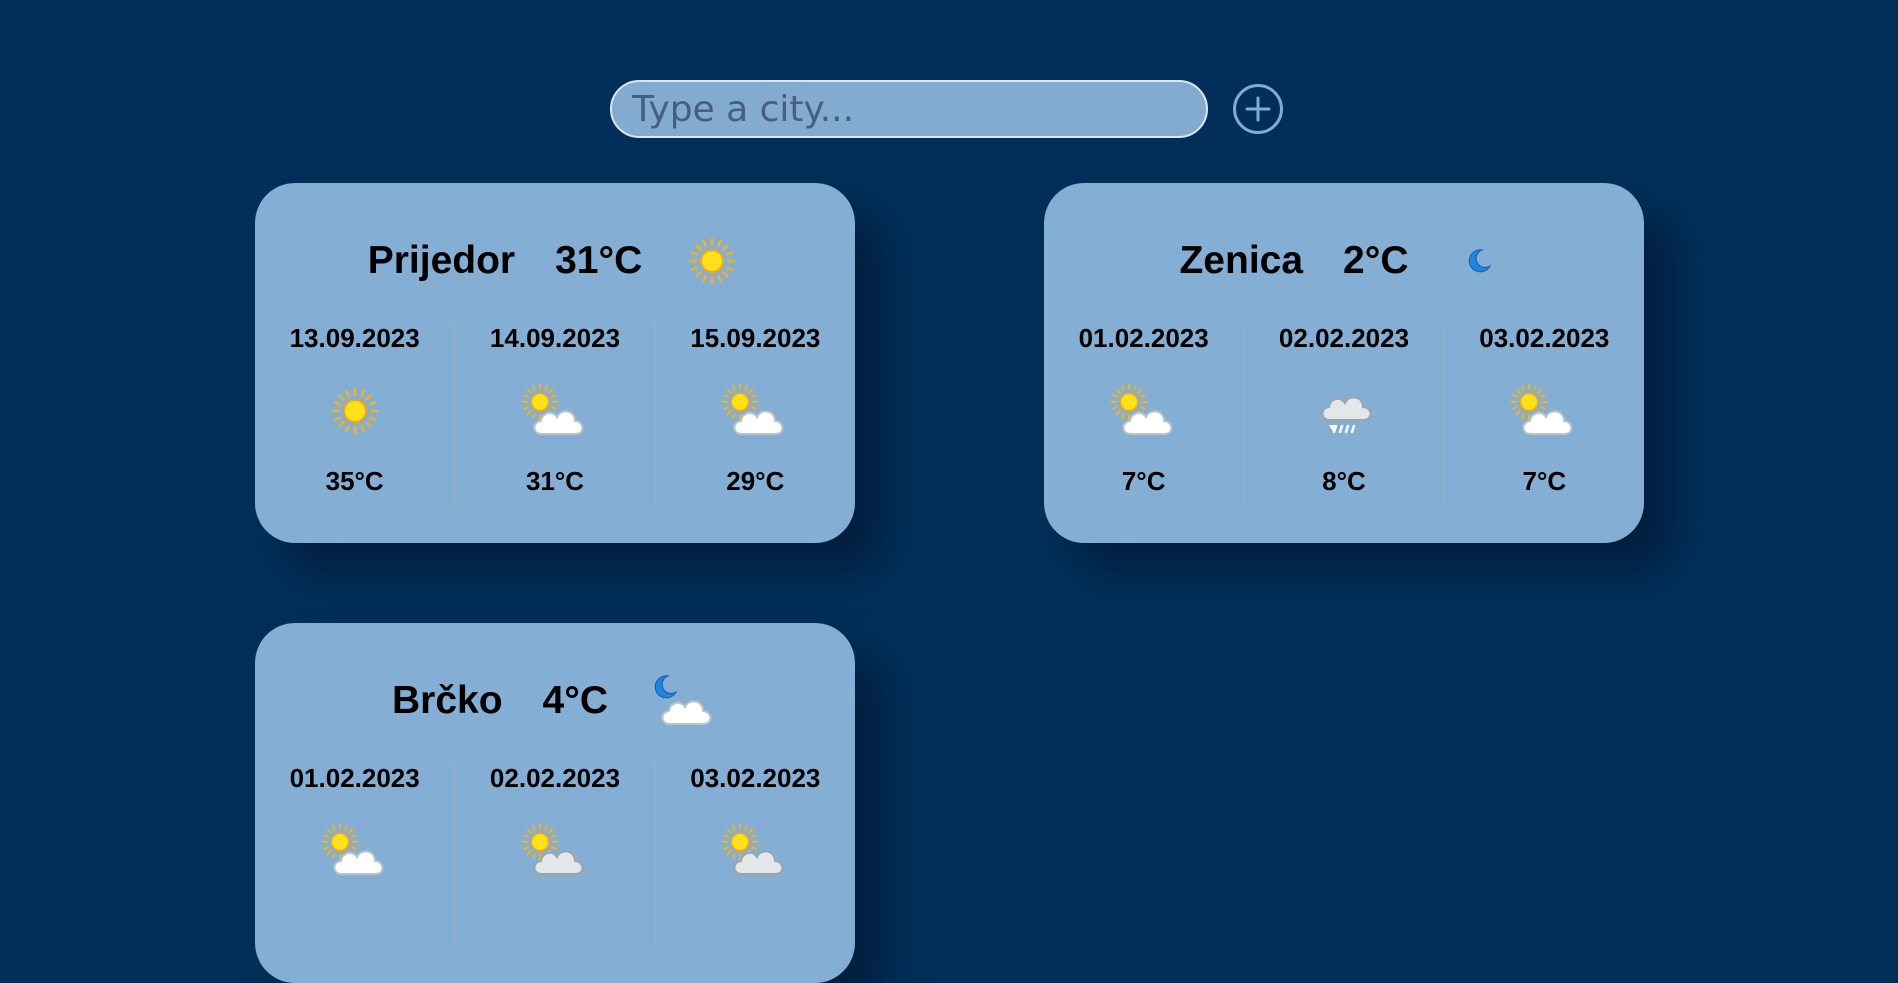 The image size is (1898, 983). I want to click on forecast-temperature: 8°C, so click(1344, 481).